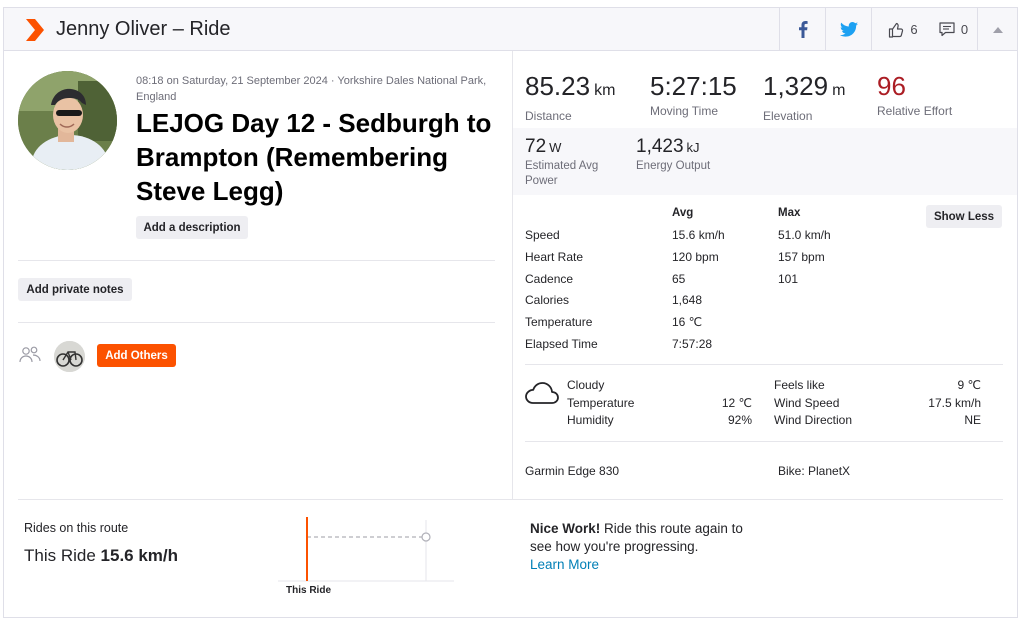 This screenshot has width=1024, height=622. Describe the element at coordinates (896, 30) in the screenshot. I see `thumbs-up-icon` at that location.